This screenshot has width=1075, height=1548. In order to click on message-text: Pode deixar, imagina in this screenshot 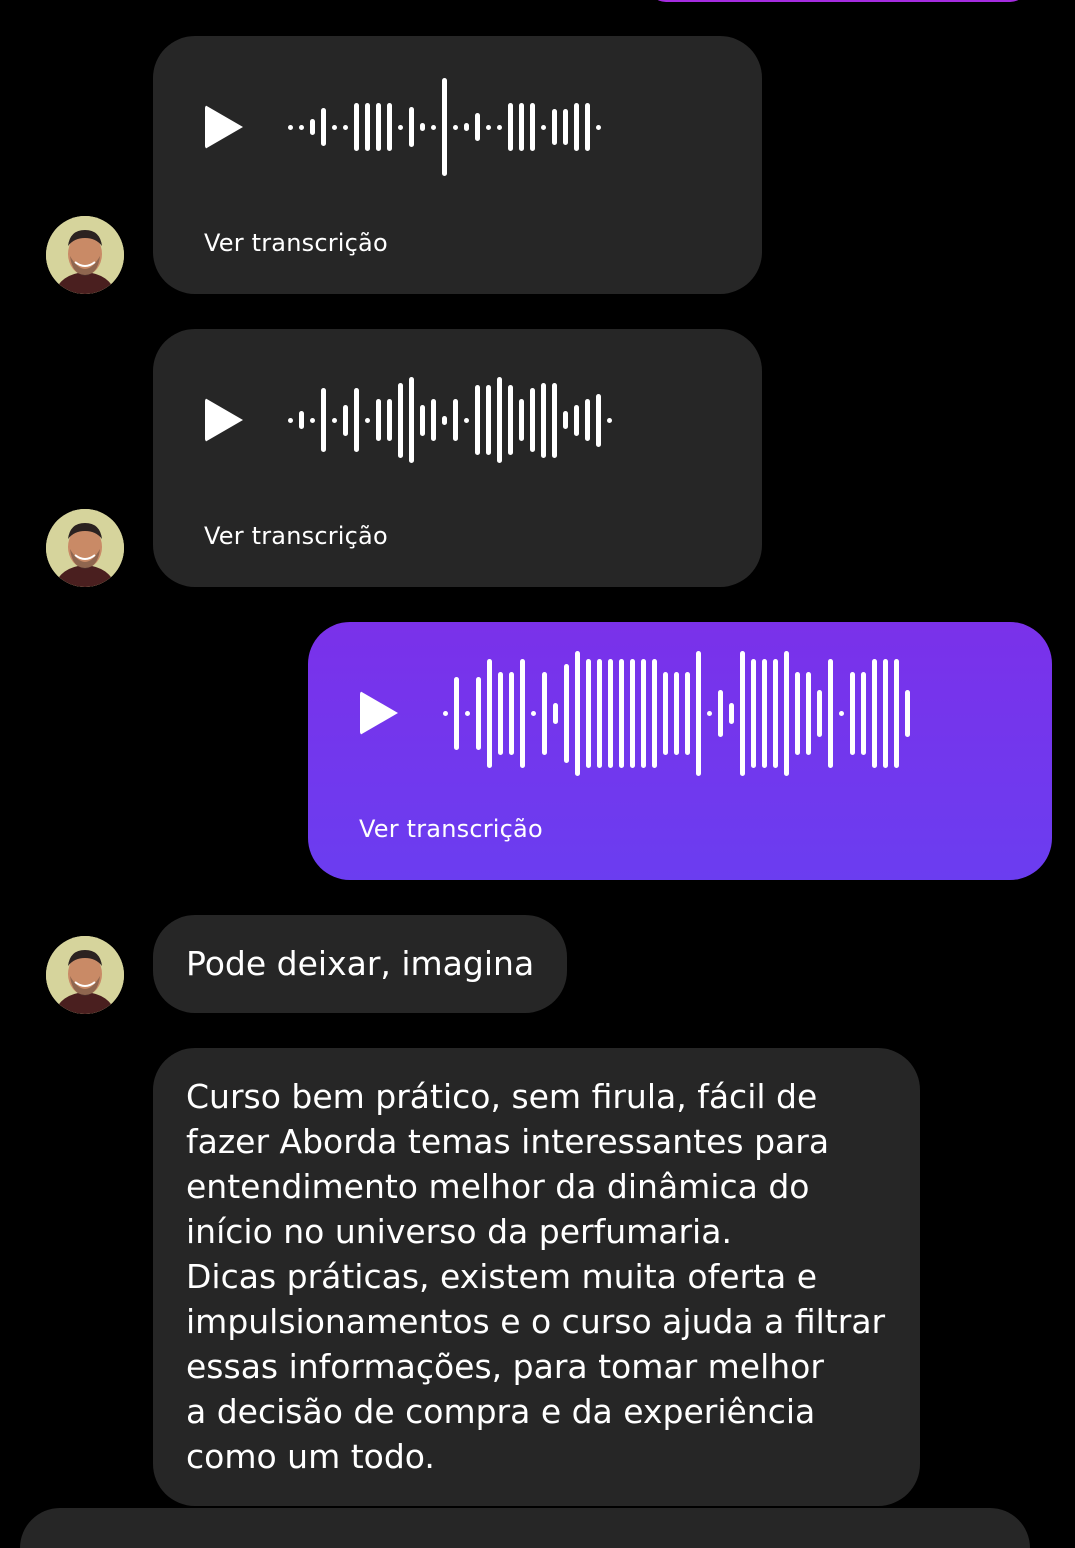, I will do `click(360, 963)`.